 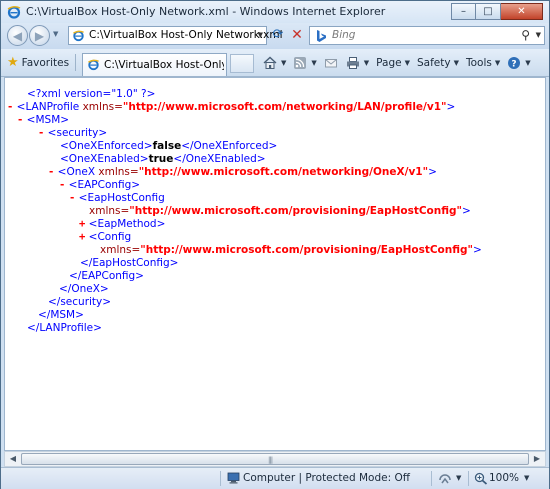 I want to click on tools-menu-label: Tools, so click(x=478, y=62).